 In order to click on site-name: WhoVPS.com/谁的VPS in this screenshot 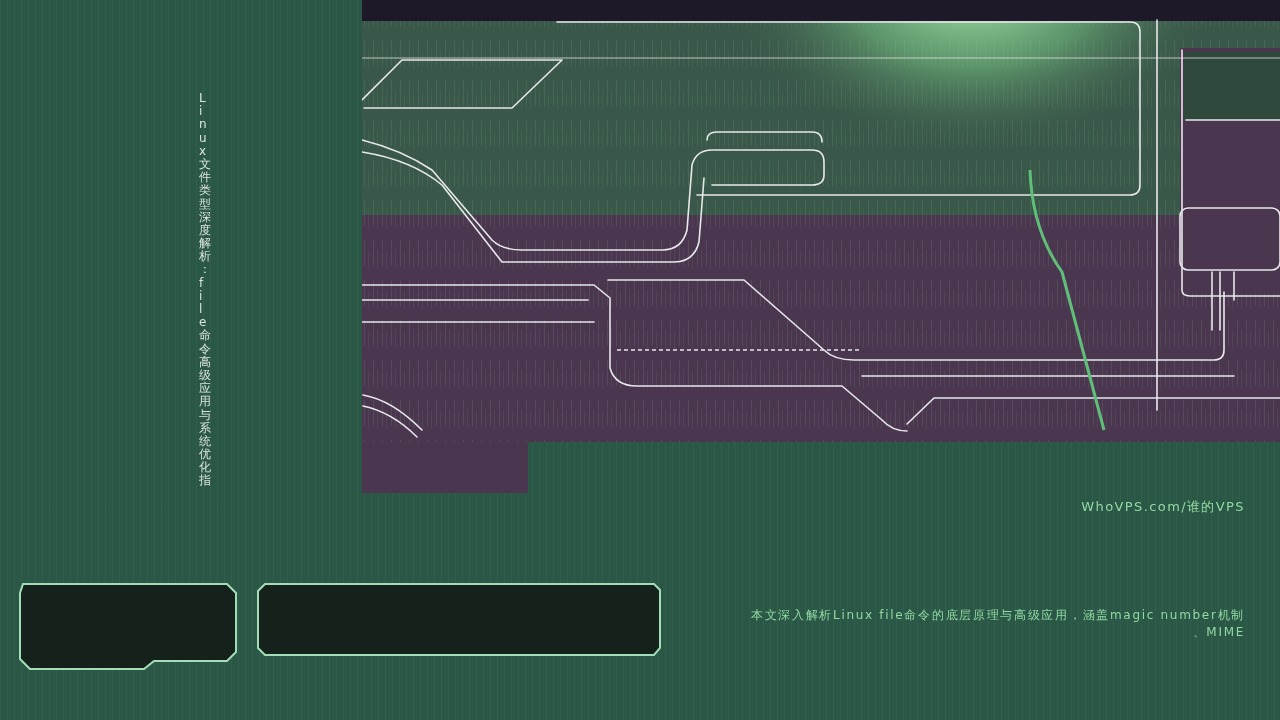, I will do `click(1163, 507)`.